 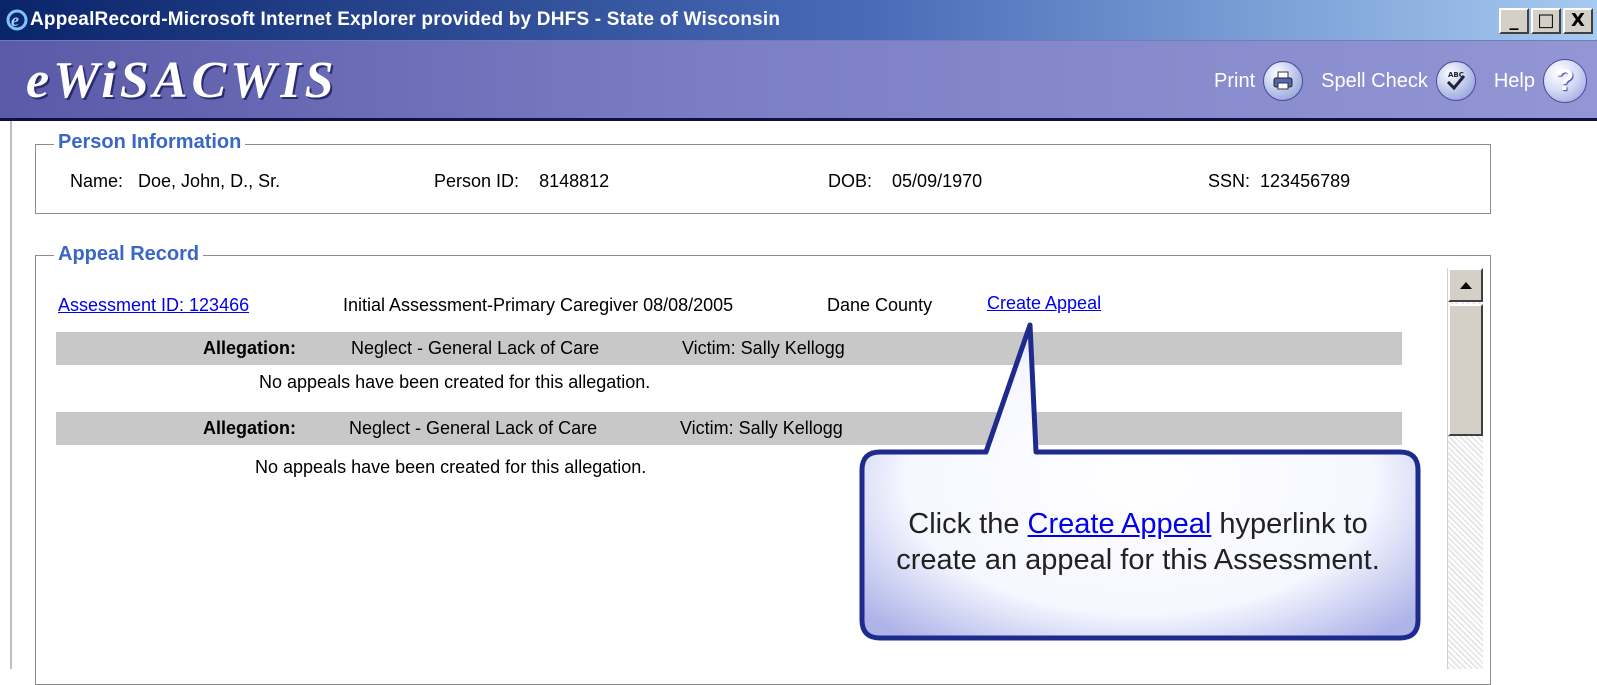 I want to click on spell-check-button: Spell Check ABC, so click(x=1398, y=81).